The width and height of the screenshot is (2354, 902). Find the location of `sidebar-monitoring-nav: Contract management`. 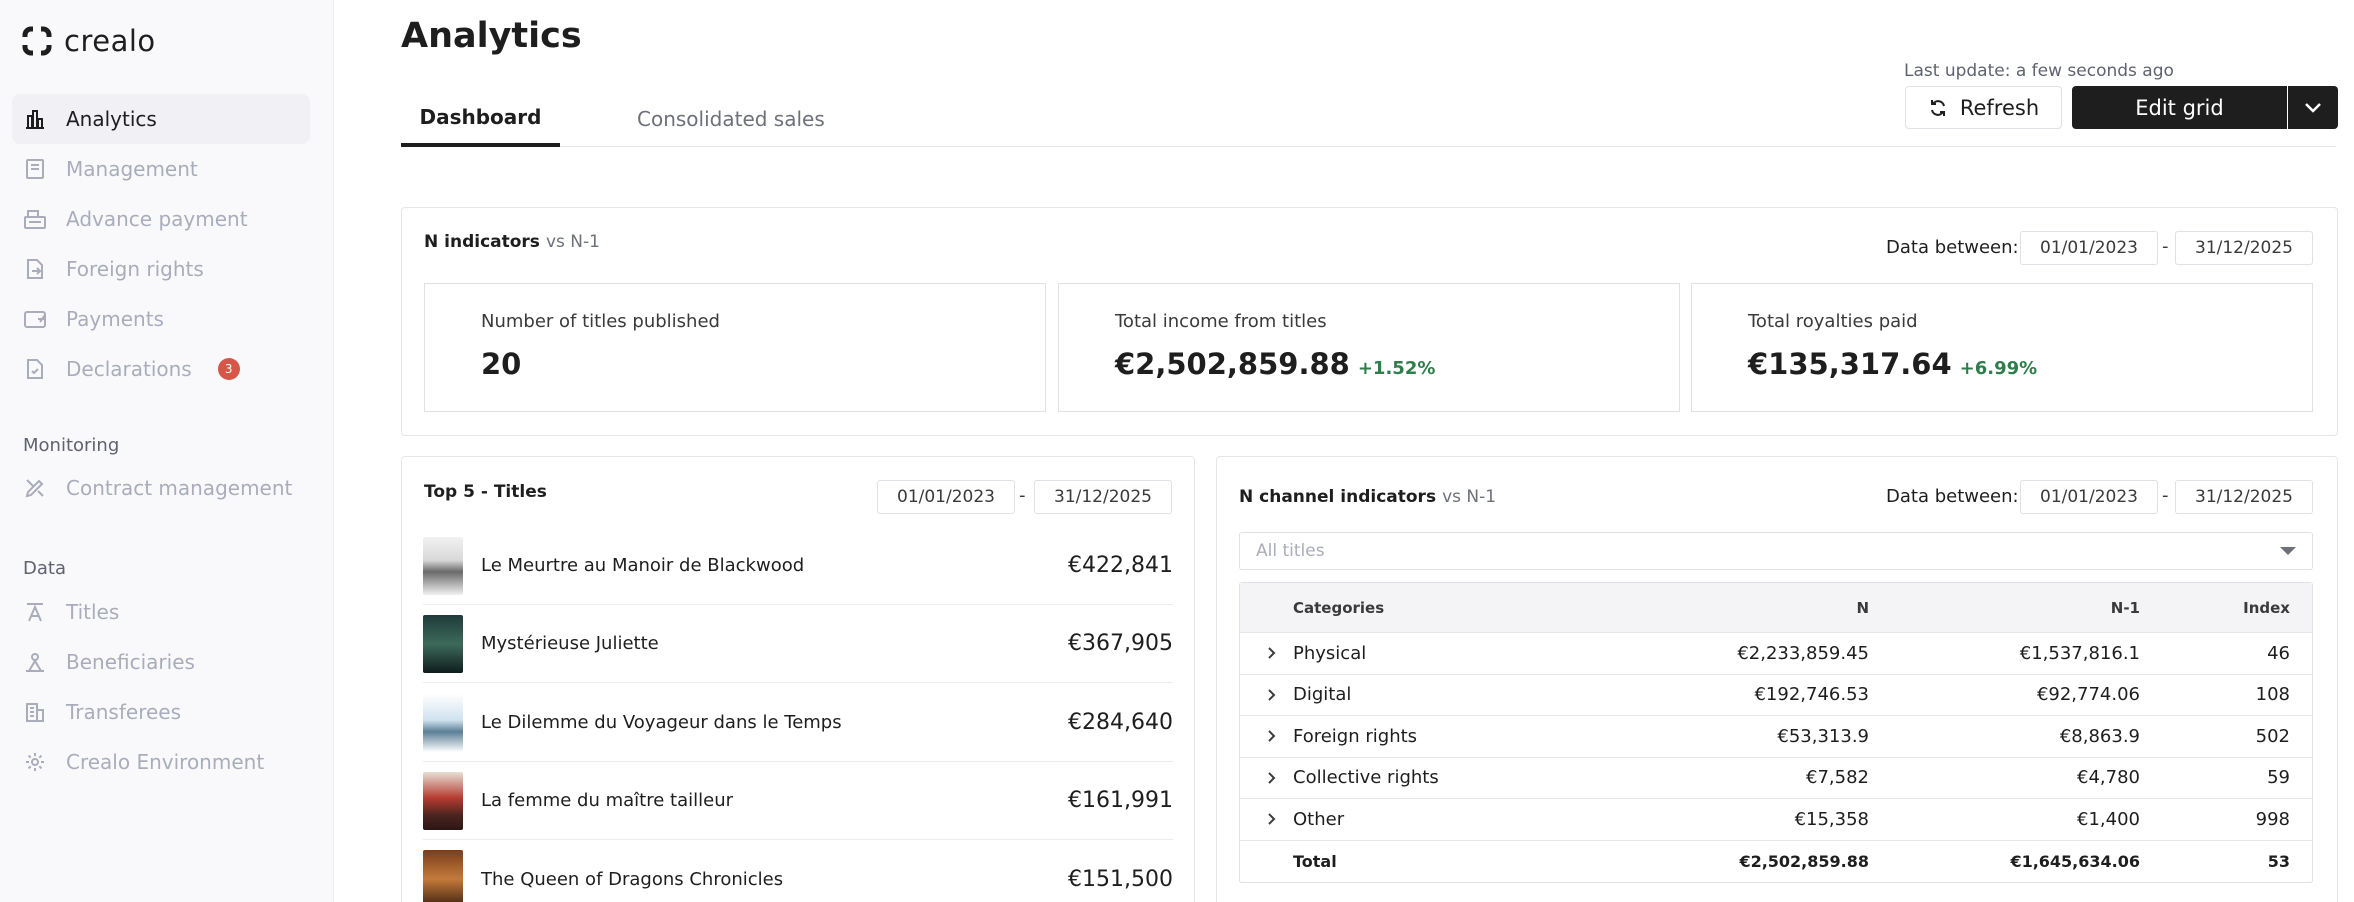

sidebar-monitoring-nav: Contract management is located at coordinates (161, 488).